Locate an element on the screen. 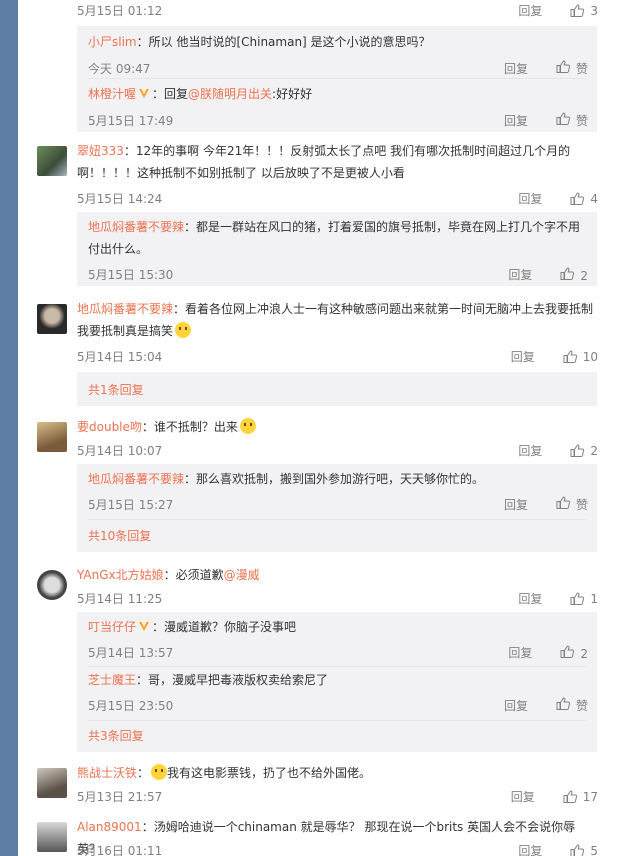 This screenshot has width=618, height=856. user-link: Alan89001 is located at coordinates (109, 827).